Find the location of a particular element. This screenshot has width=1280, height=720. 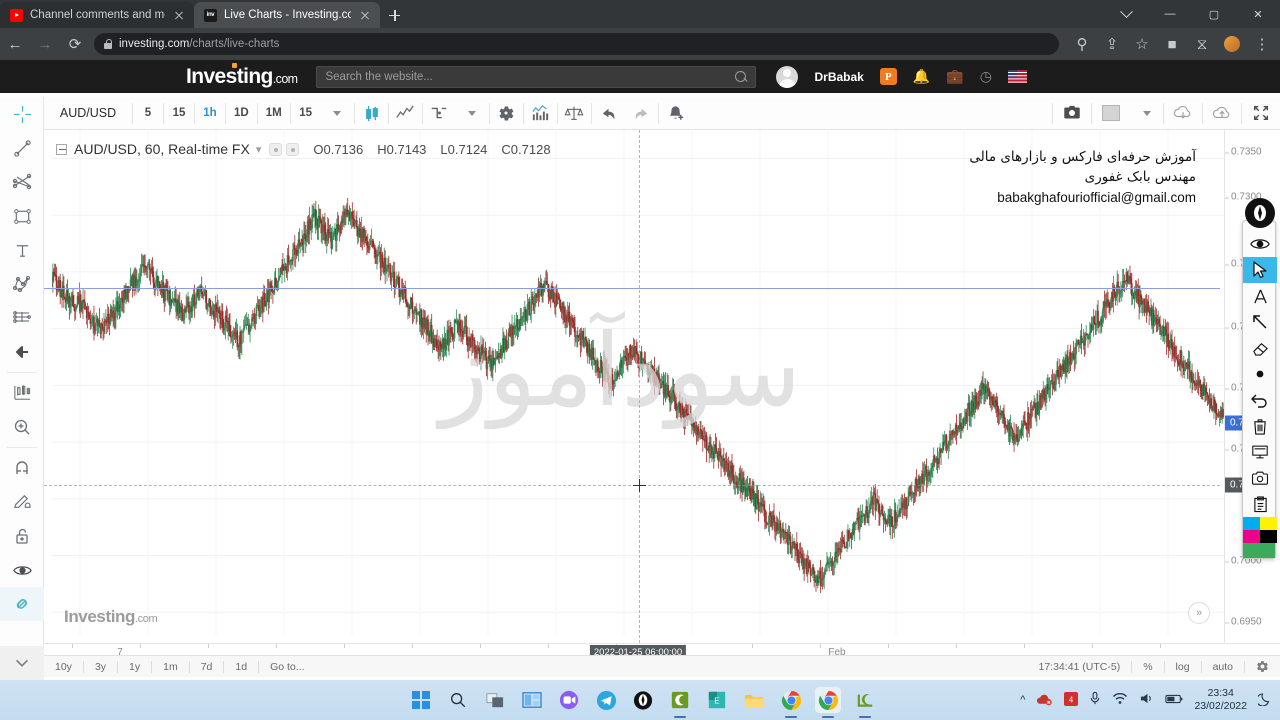

auto-scale-toggle: auto is located at coordinates (1223, 667).